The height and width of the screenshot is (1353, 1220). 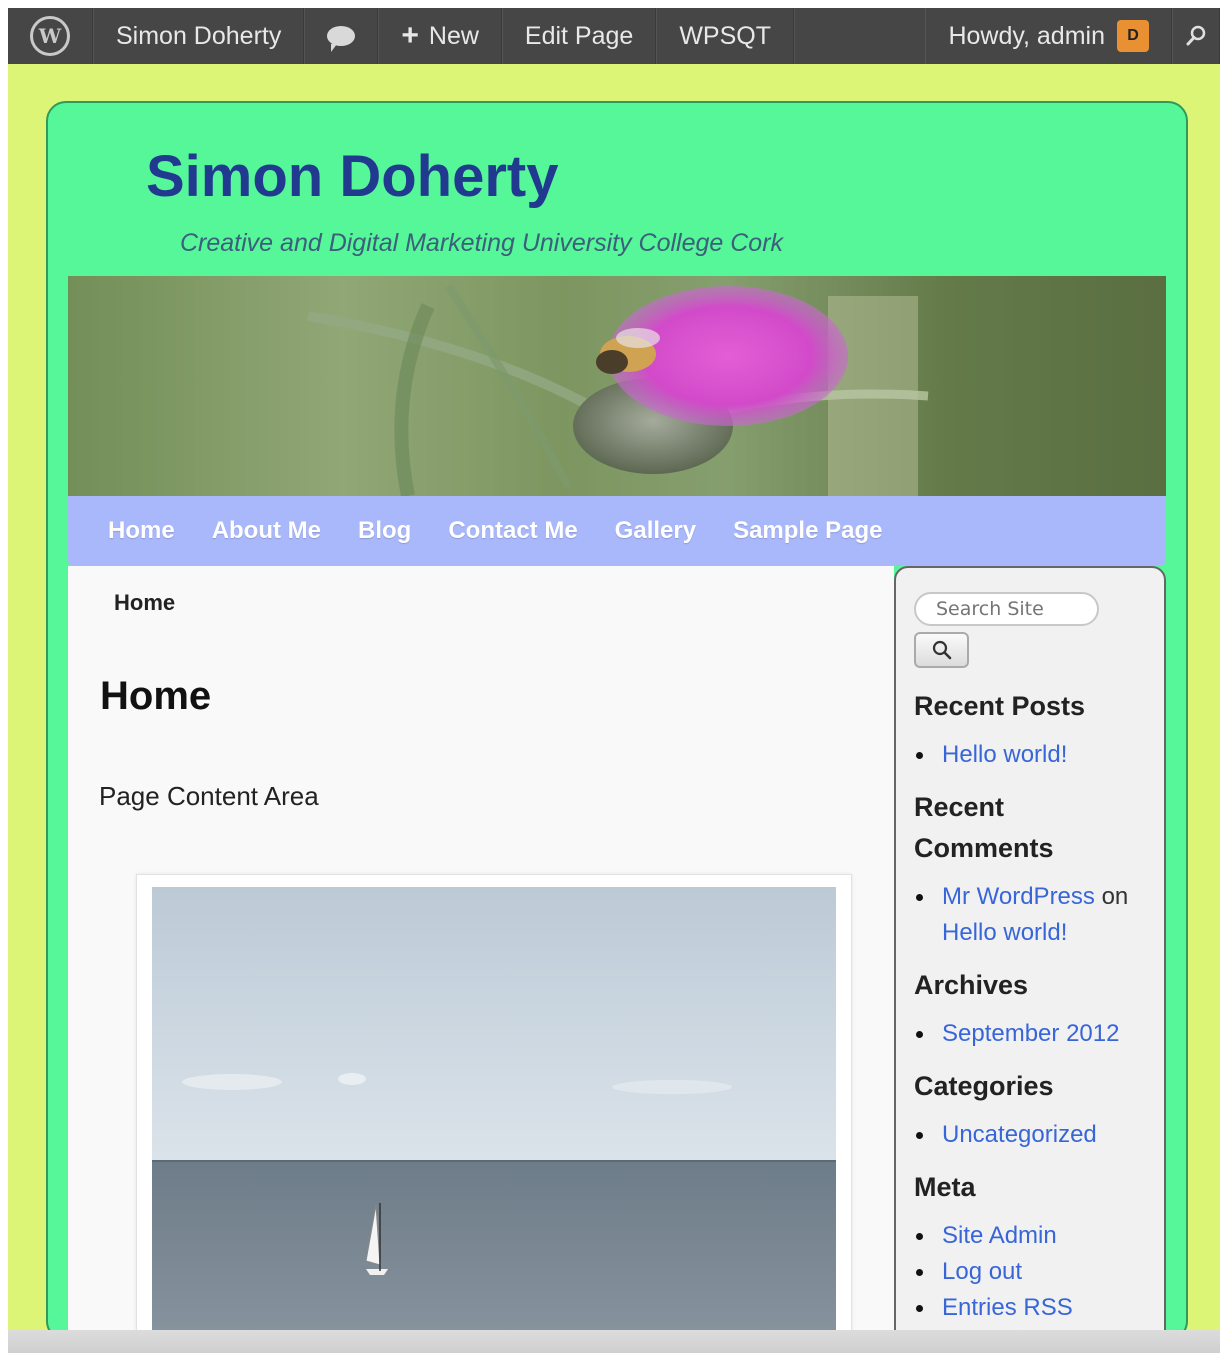 What do you see at coordinates (141, 531) in the screenshot?
I see `nav-item-home: Home` at bounding box center [141, 531].